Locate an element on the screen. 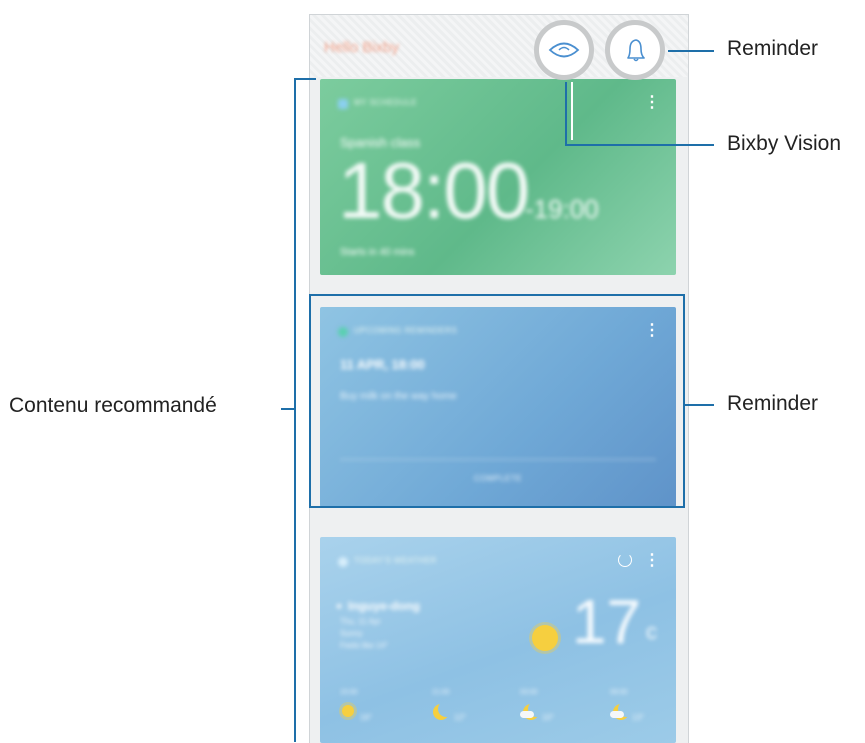  forecast-time: 03:00 is located at coordinates (529, 692).